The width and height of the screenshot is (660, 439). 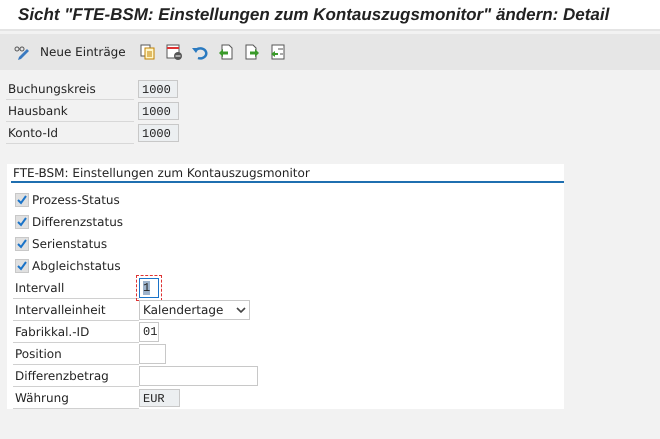 I want to click on group-title: FTE-BSM: Einstellungen zum Kontauszugsmonitor, so click(x=287, y=173).